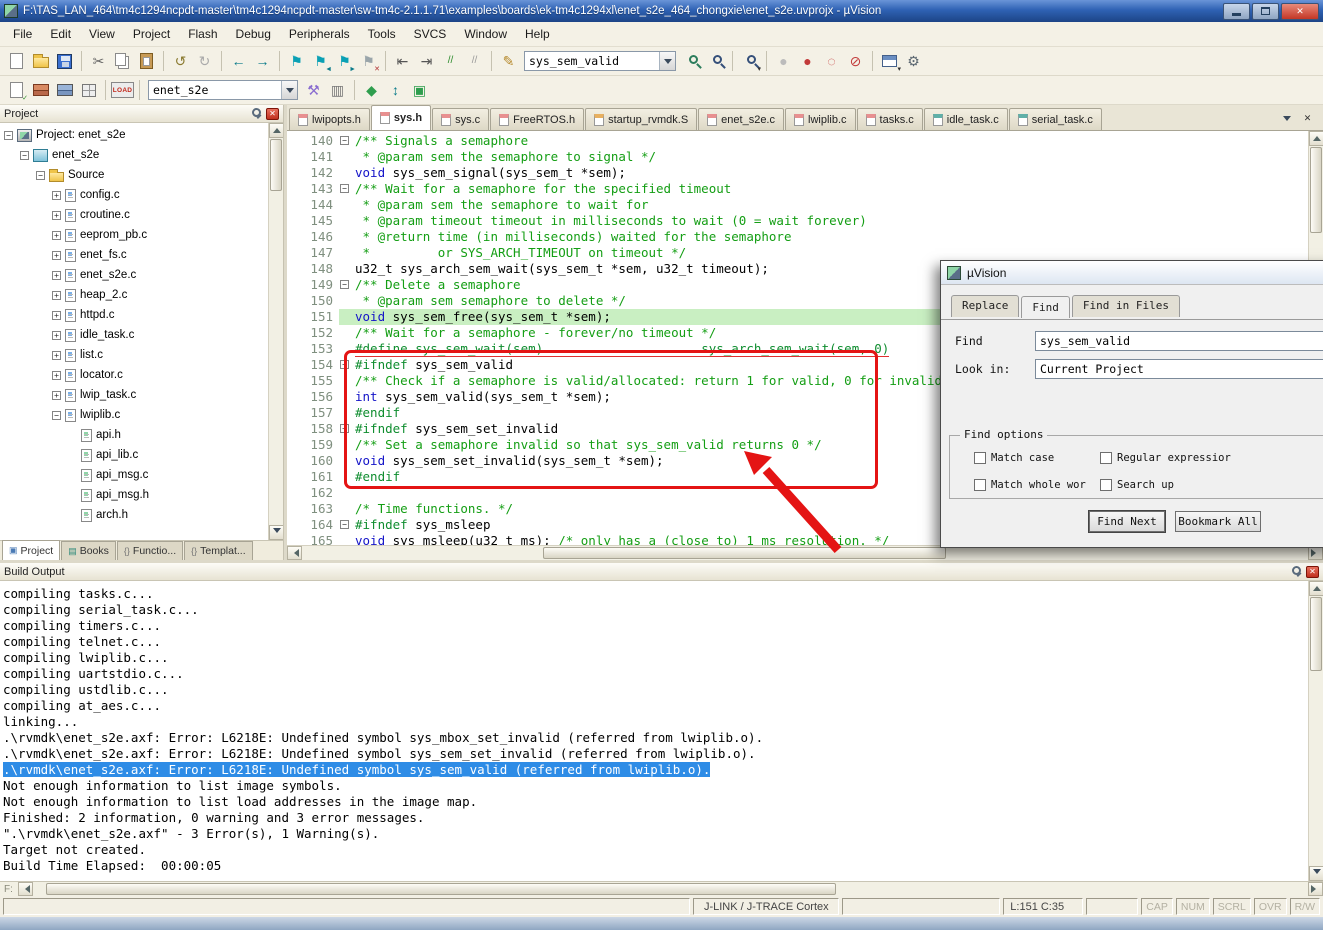 Image resolution: width=1323 pixels, height=930 pixels. I want to click on scroll-left-icon, so click(25, 889).